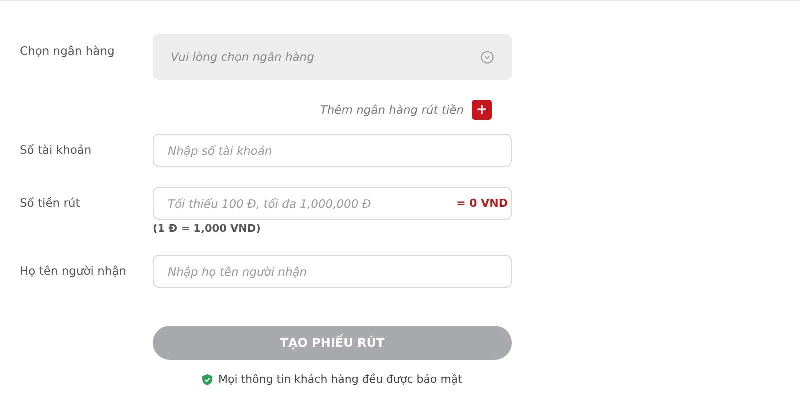 Image resolution: width=800 pixels, height=400 pixels. What do you see at coordinates (392, 110) in the screenshot?
I see `add-bank-link: Thêm ngân hàng rút tiền` at bounding box center [392, 110].